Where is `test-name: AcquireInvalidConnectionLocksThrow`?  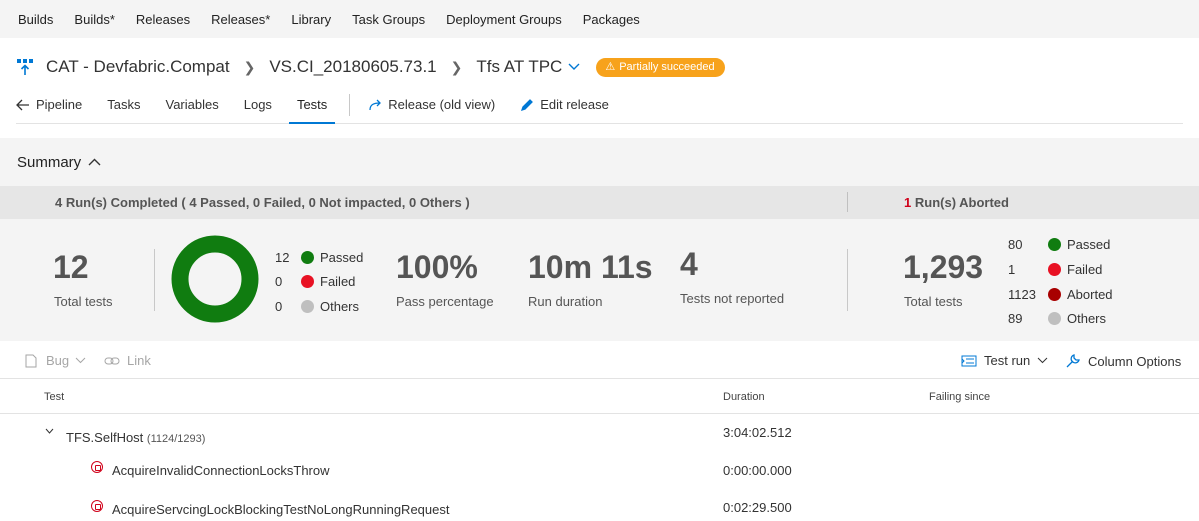
test-name: AcquireInvalidConnectionLocksThrow is located at coordinates (221, 470).